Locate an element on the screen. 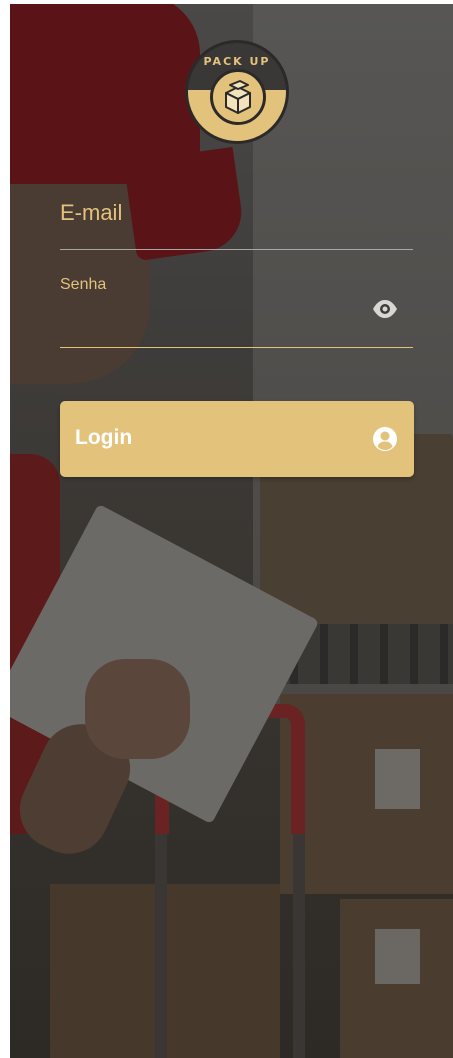  email-field: E-mail is located at coordinates (236, 225).